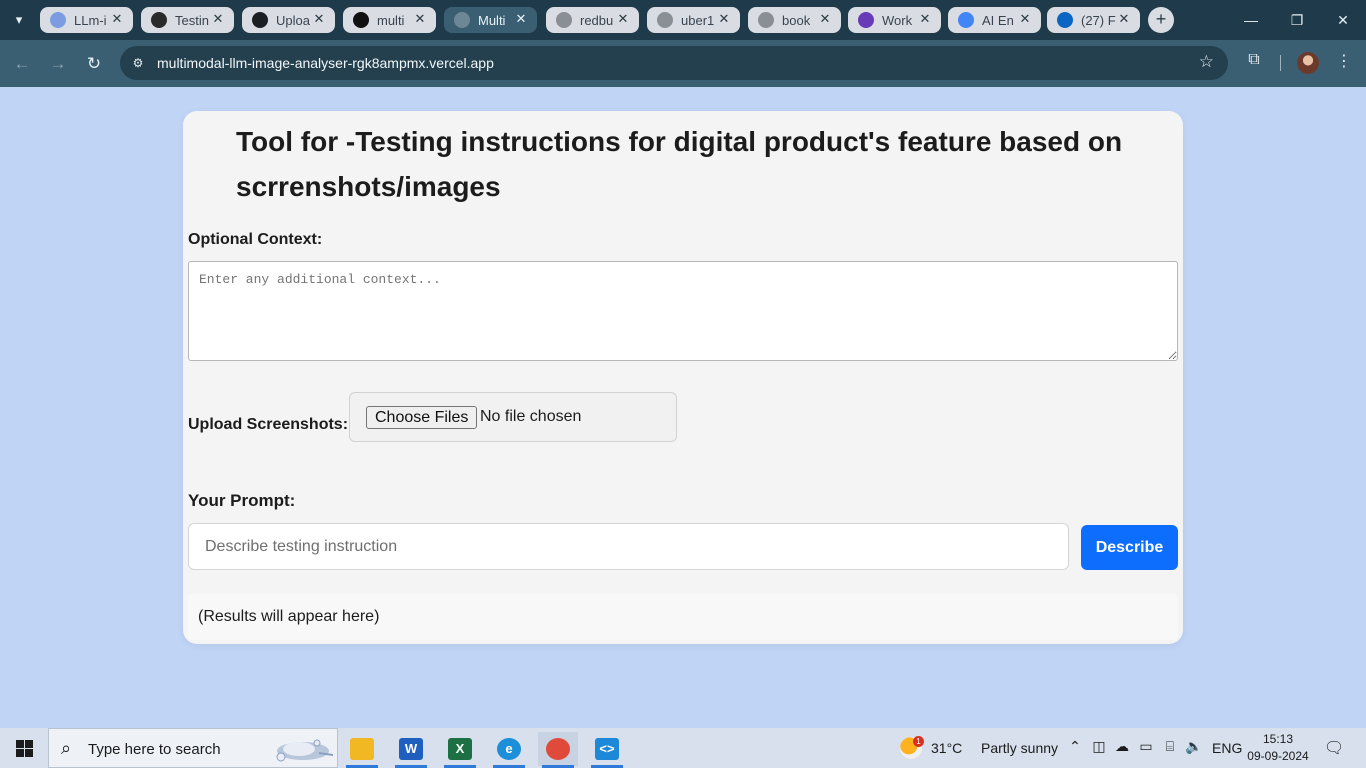 Image resolution: width=1366 pixels, height=768 pixels. What do you see at coordinates (592, 20) in the screenshot?
I see `browser-tab: redbu ✕` at bounding box center [592, 20].